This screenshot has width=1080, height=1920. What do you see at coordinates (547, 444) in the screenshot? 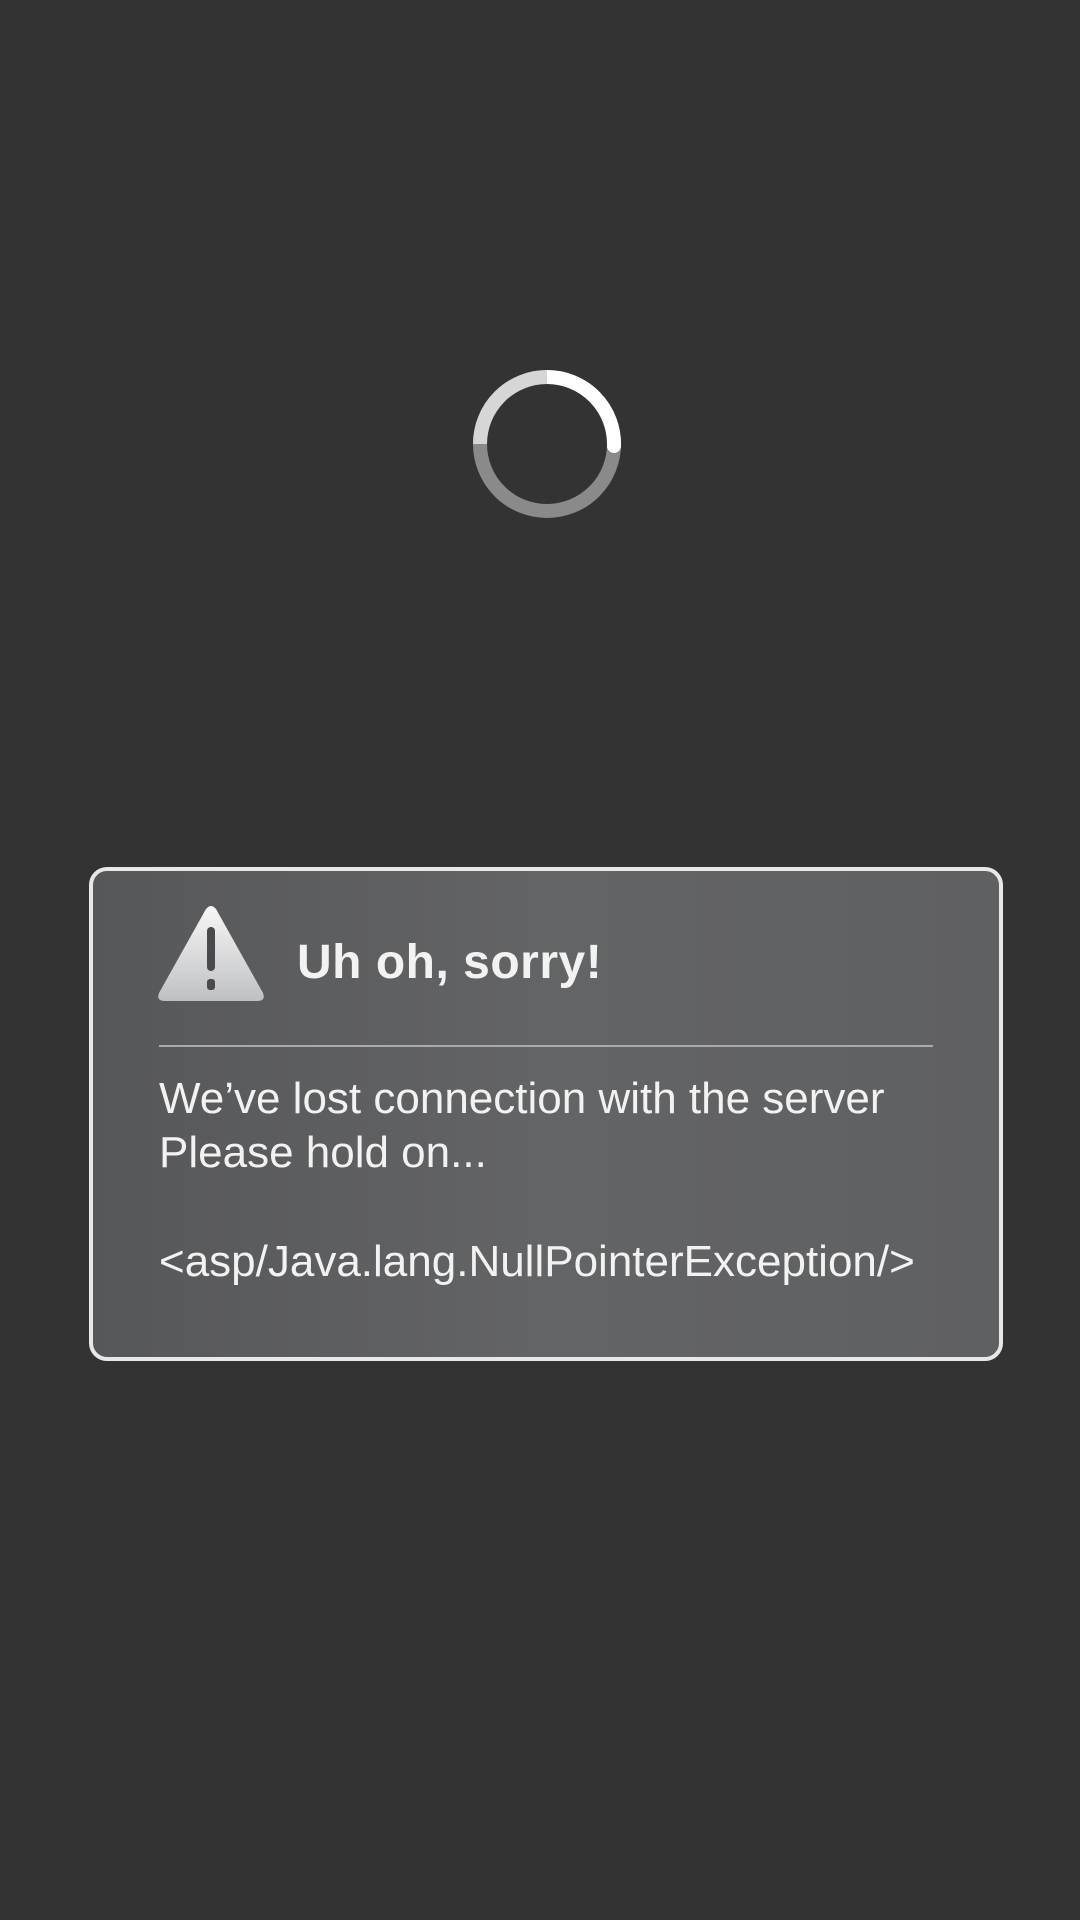
I see `loading-spinner-icon` at bounding box center [547, 444].